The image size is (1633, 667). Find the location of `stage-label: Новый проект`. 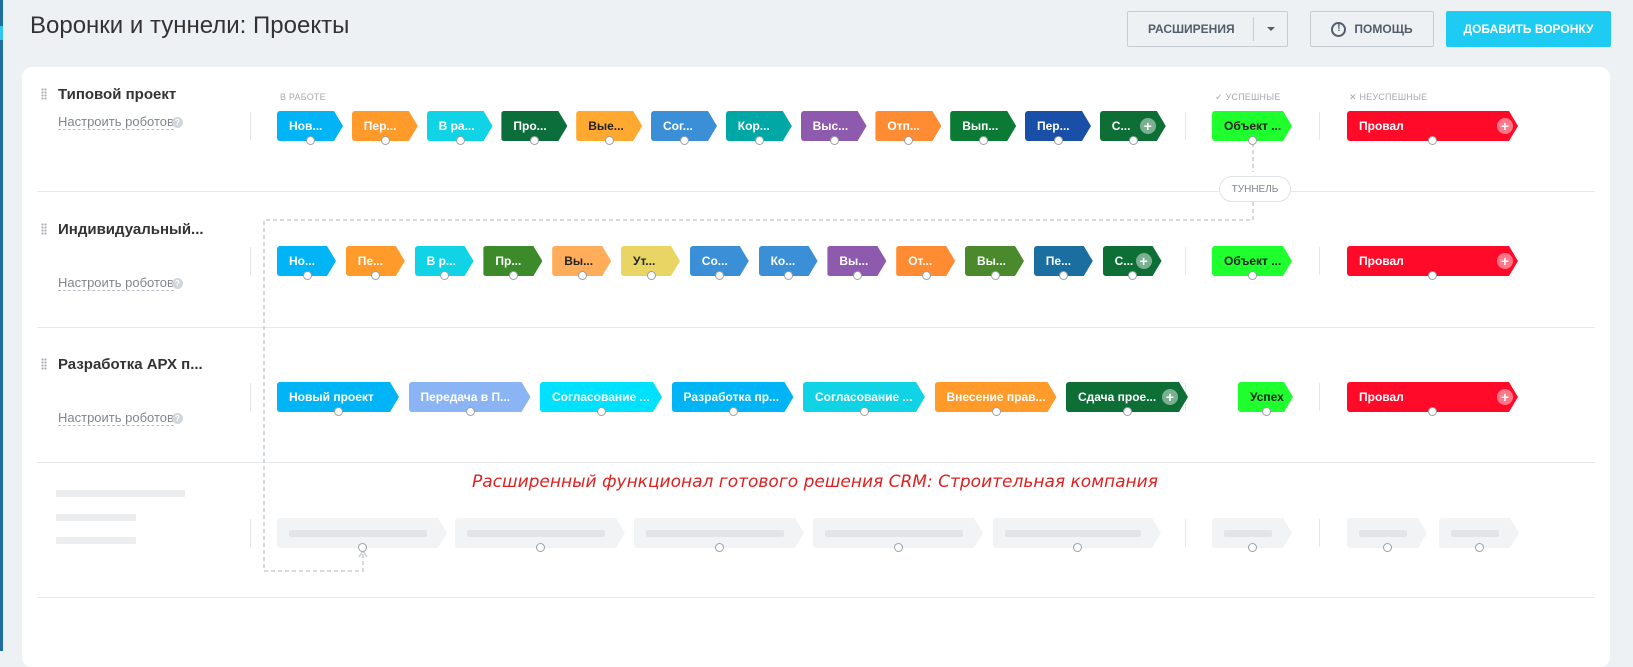

stage-label: Новый проект is located at coordinates (331, 397).